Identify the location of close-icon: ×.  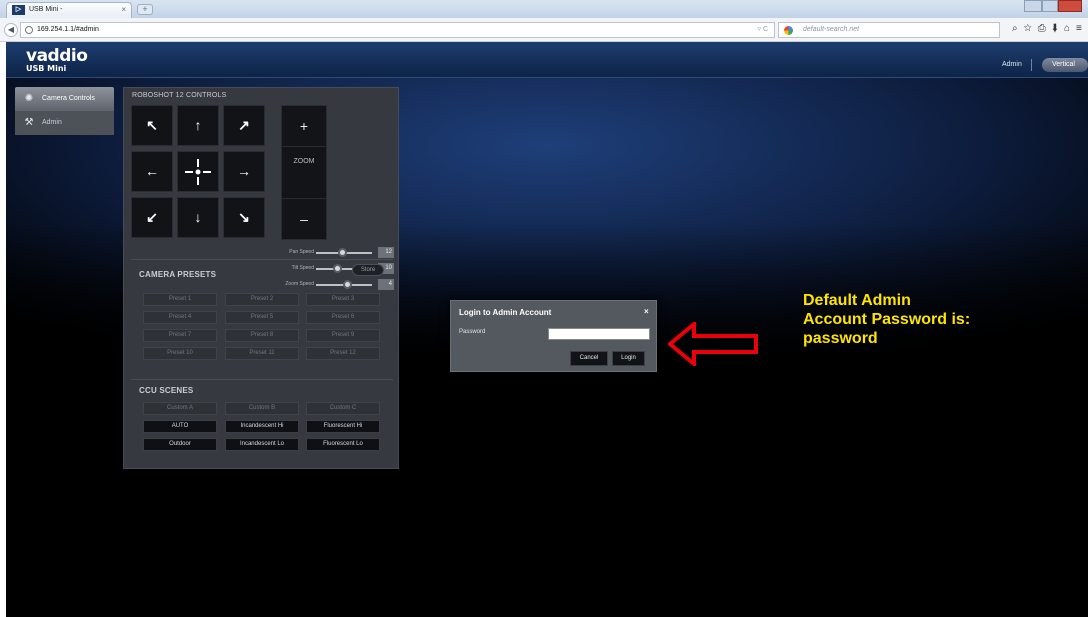
(646, 311).